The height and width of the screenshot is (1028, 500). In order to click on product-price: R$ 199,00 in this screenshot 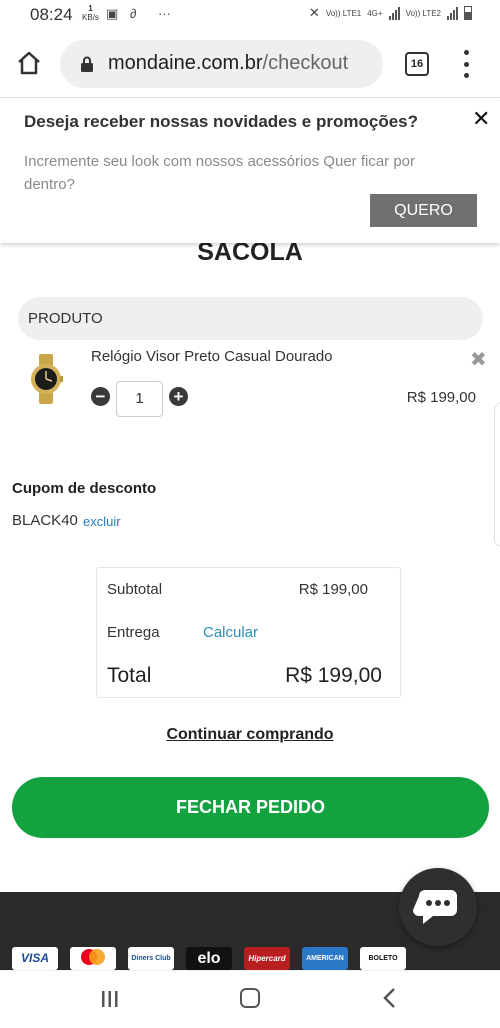, I will do `click(441, 397)`.